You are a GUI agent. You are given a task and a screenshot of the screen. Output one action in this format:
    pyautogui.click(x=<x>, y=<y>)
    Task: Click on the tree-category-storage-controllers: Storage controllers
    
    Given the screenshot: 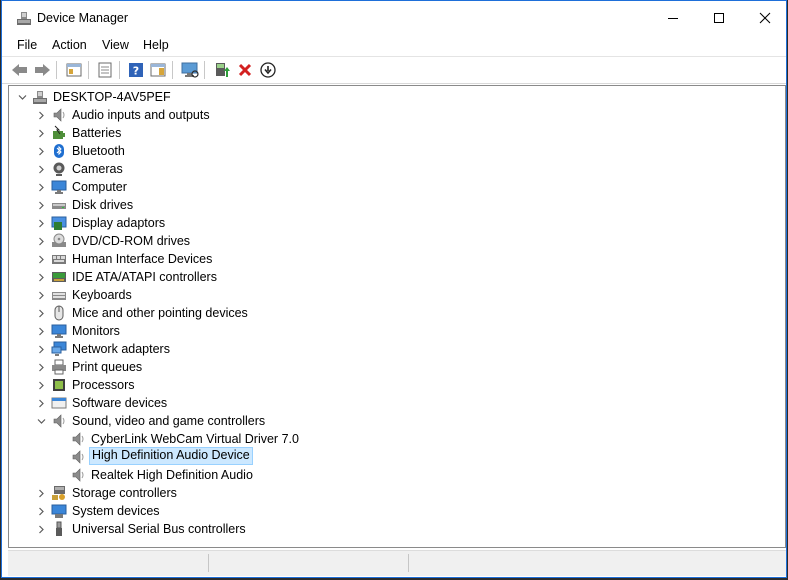 What is the action you would take?
    pyautogui.click(x=389, y=493)
    